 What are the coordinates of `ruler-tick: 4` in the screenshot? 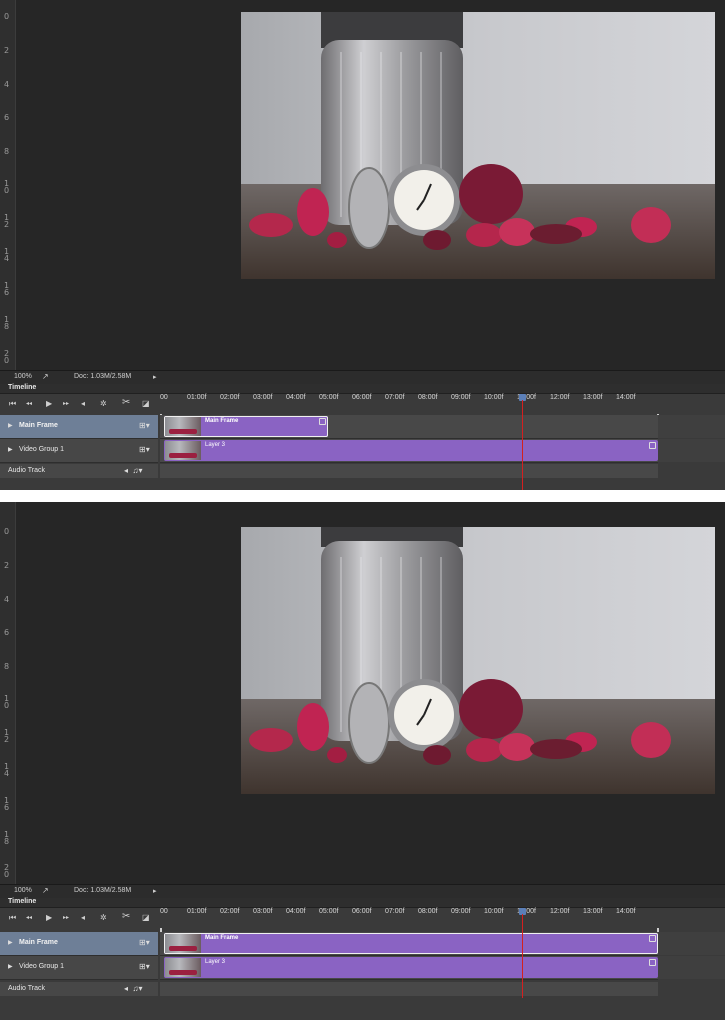 It's located at (7, 599).